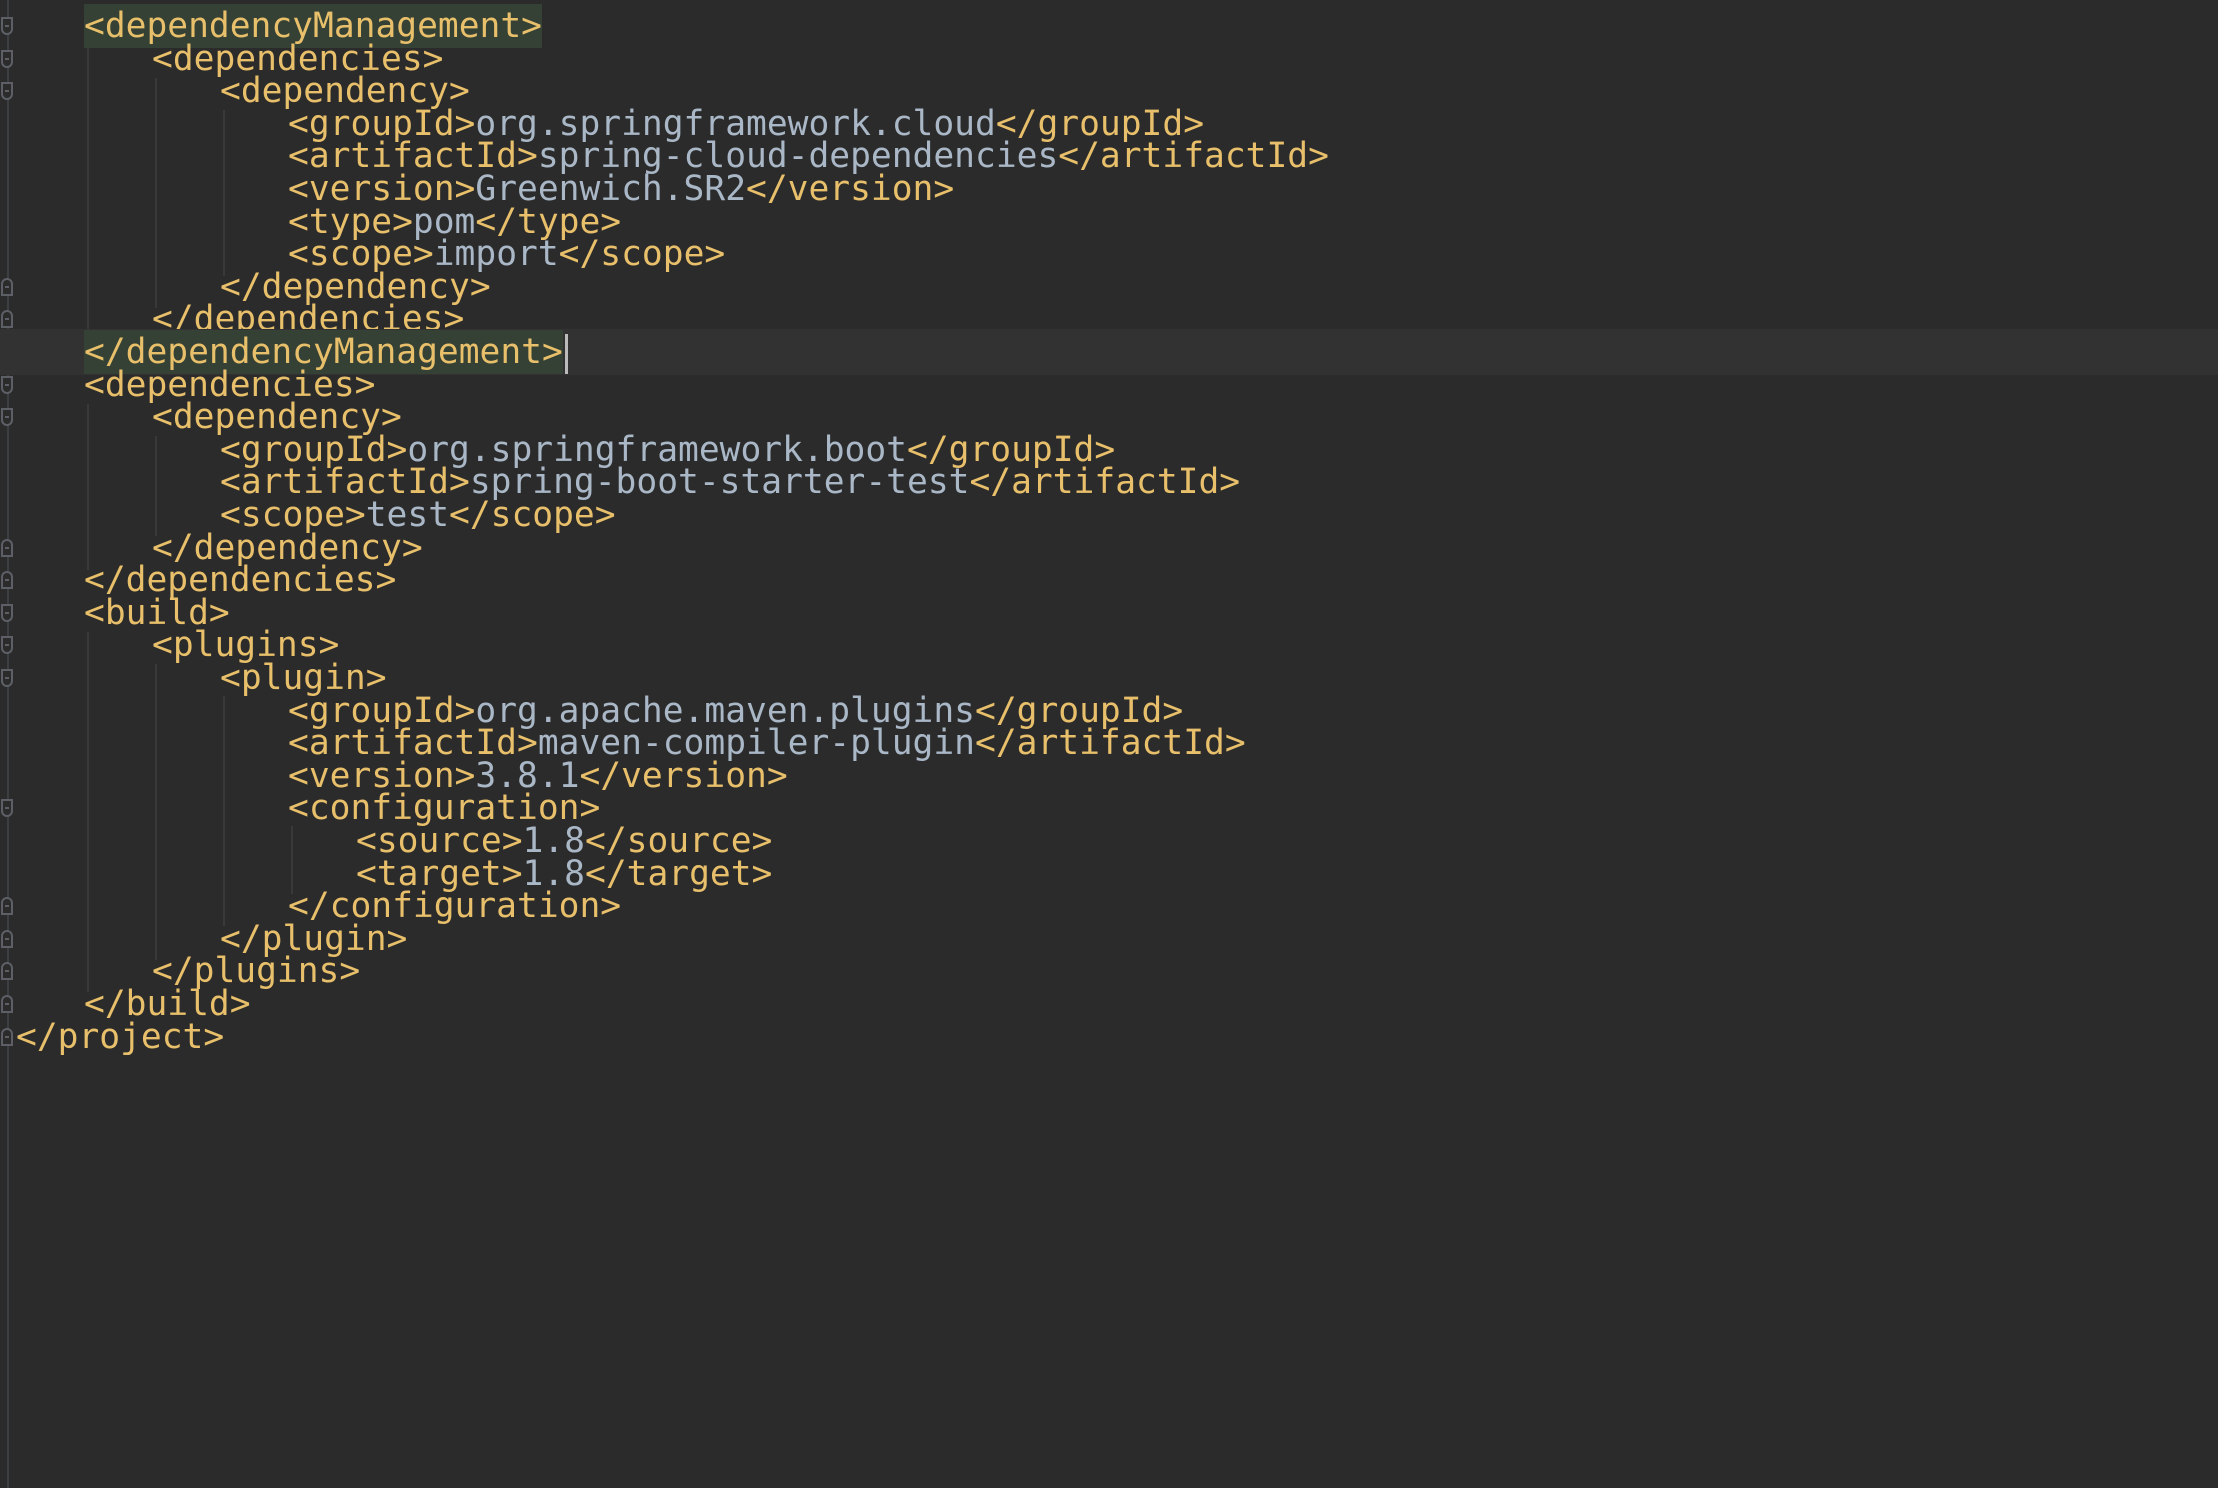 This screenshot has height=1488, width=2218. I want to click on code-line: </project>, so click(1109, 1037).